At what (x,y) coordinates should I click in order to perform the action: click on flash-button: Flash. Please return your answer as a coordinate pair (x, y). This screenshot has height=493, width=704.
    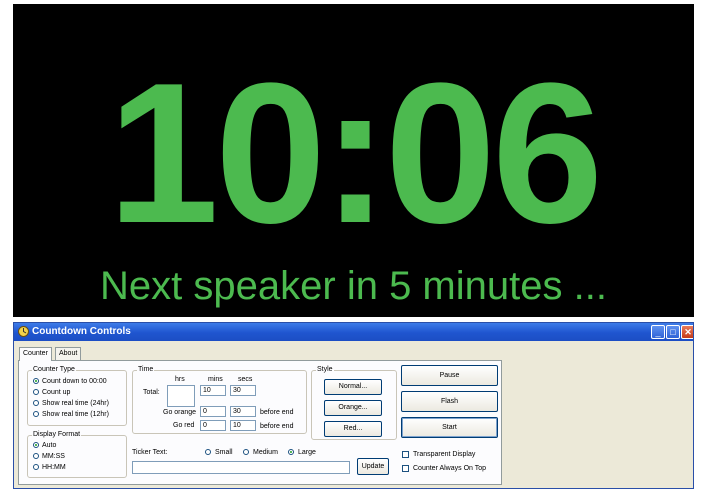
    Looking at the image, I should click on (449, 401).